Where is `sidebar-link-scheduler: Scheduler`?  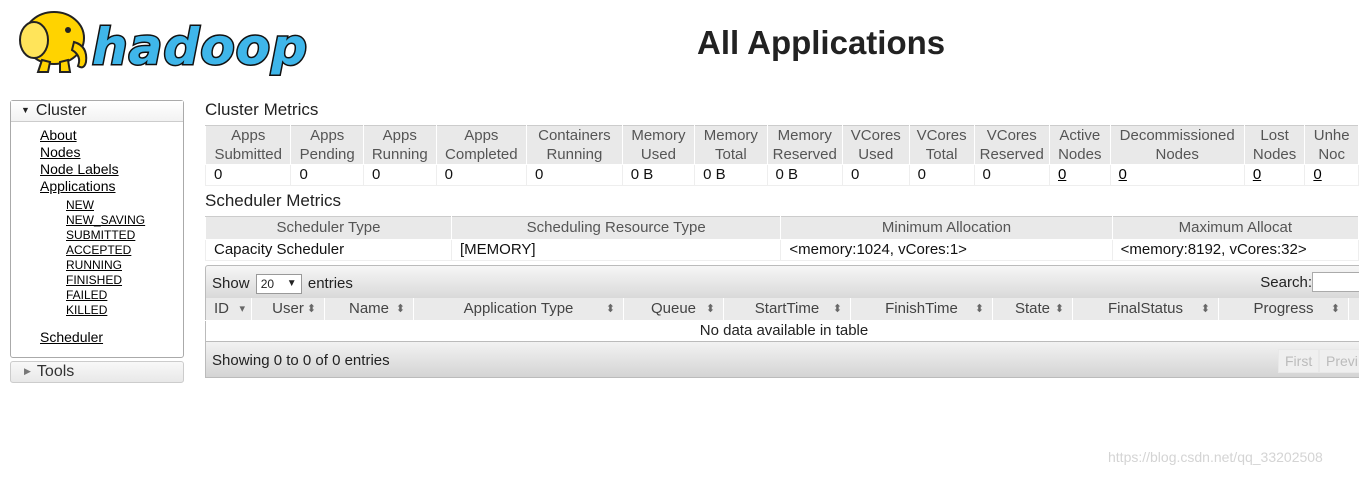
sidebar-link-scheduler: Scheduler is located at coordinates (71, 337).